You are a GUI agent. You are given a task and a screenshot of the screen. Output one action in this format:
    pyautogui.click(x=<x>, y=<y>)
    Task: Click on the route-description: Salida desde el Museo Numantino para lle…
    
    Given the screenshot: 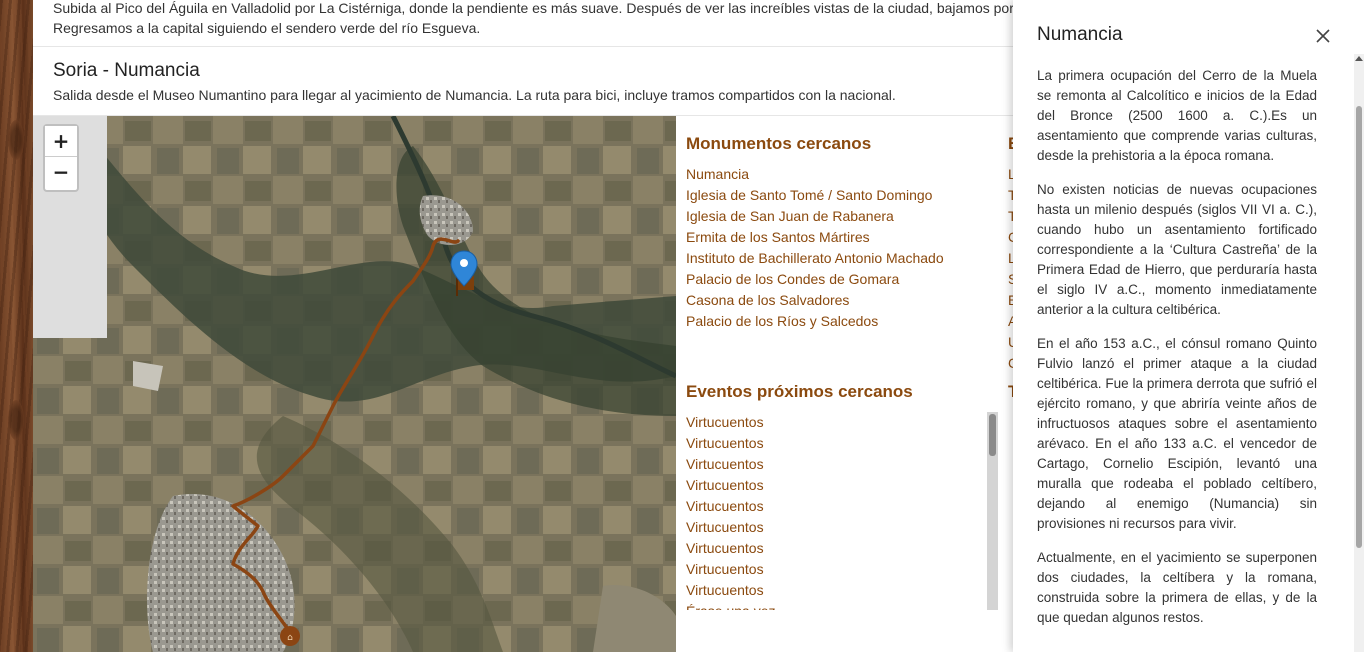 What is the action you would take?
    pyautogui.click(x=474, y=95)
    